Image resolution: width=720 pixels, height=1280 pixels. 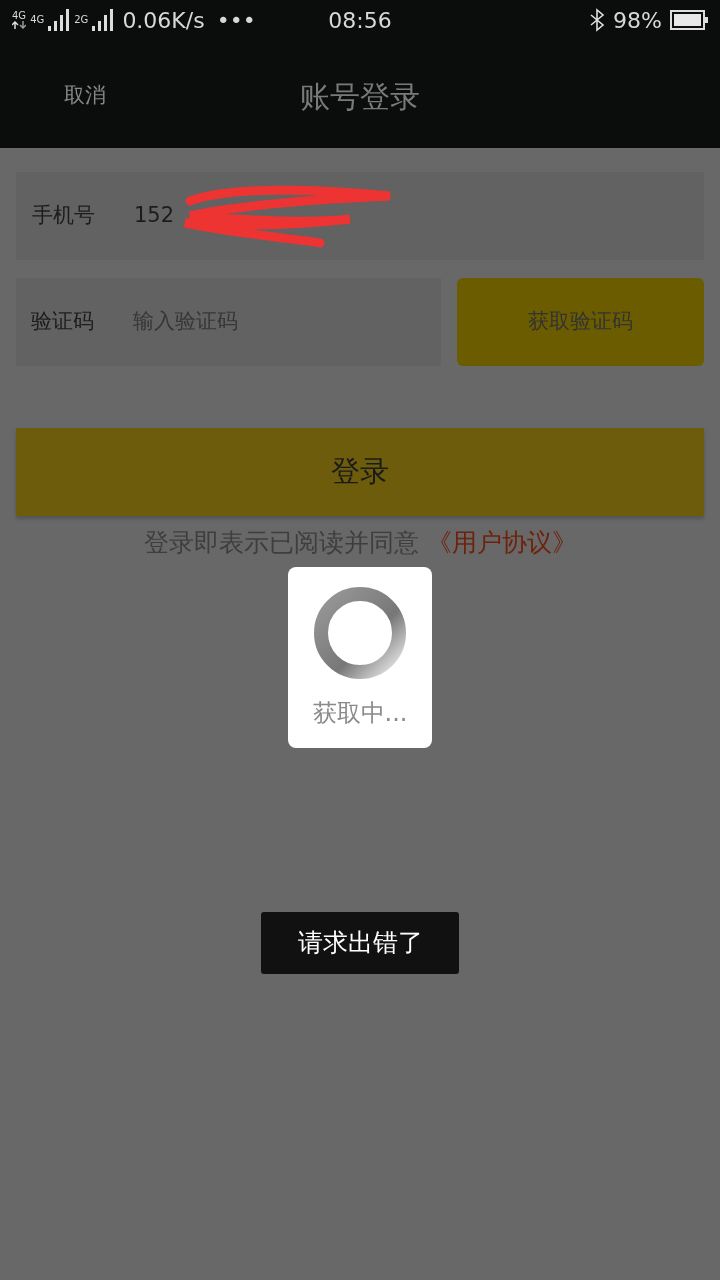 I want to click on error-toast: 请求出错了, so click(x=360, y=943).